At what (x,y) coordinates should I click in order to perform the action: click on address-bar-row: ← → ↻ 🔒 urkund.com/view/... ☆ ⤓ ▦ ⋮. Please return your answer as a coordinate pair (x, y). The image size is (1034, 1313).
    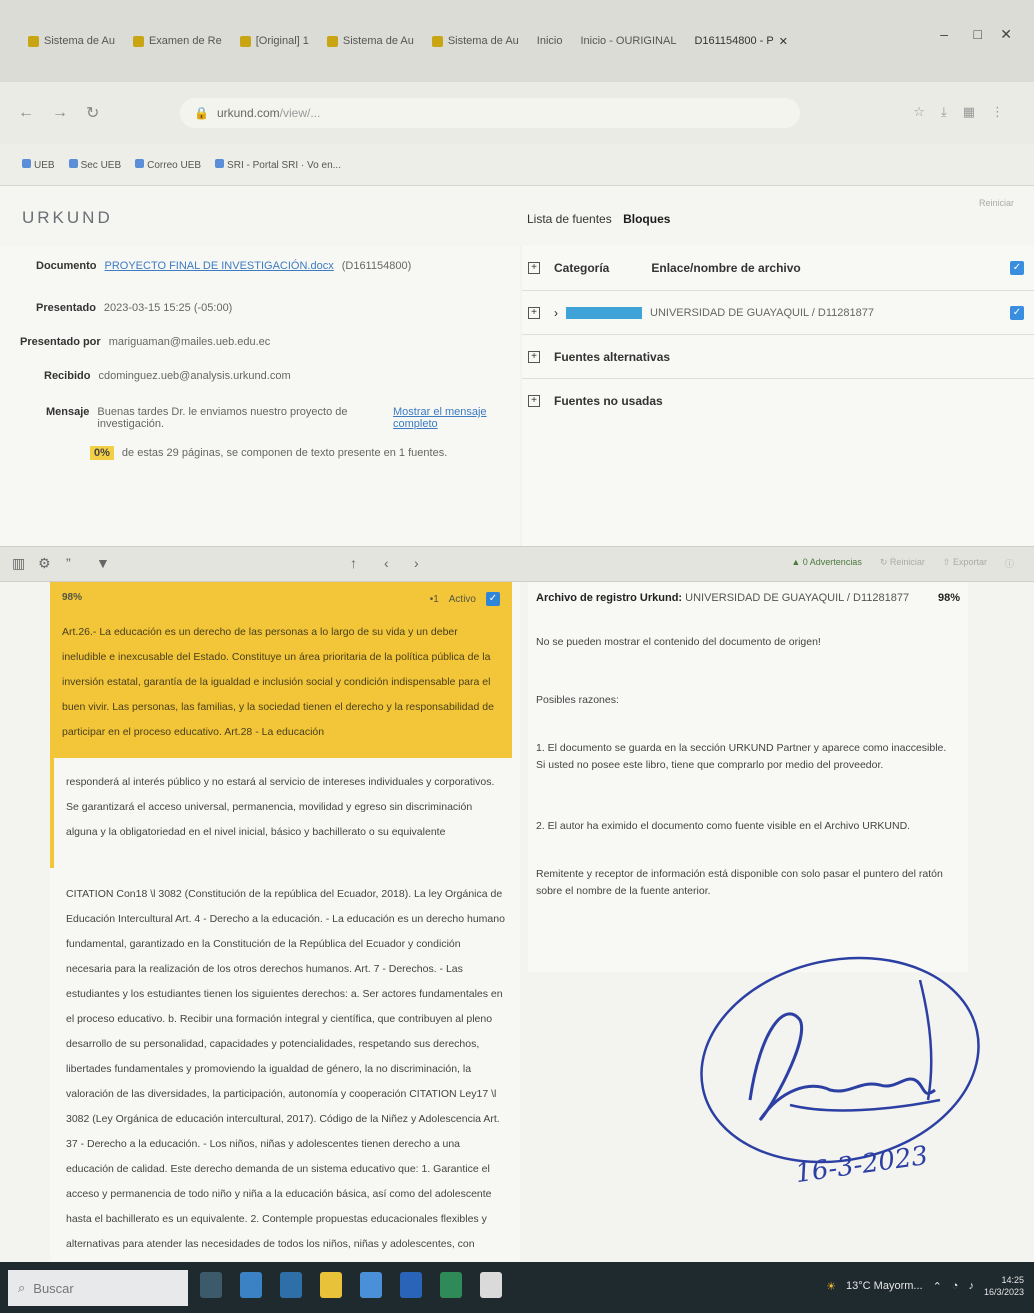
    Looking at the image, I should click on (517, 113).